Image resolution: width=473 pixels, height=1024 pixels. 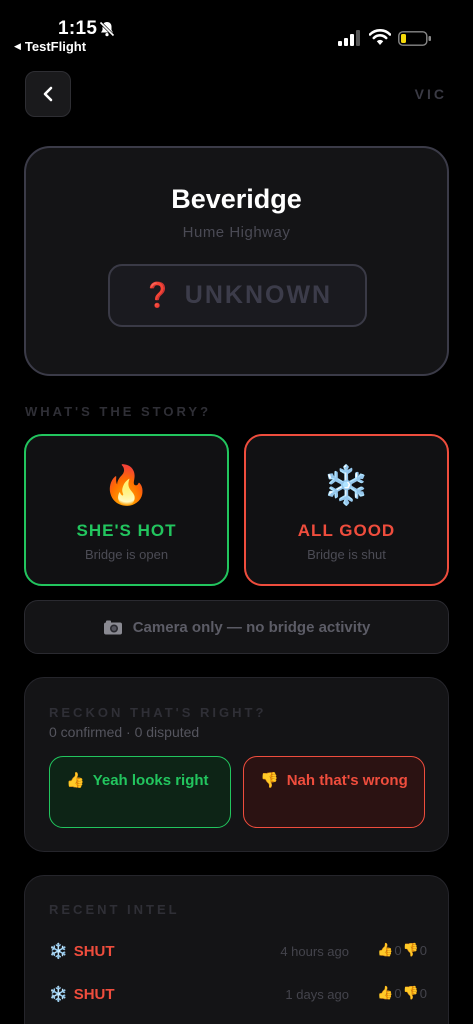 I want to click on back-button, so click(x=48, y=94).